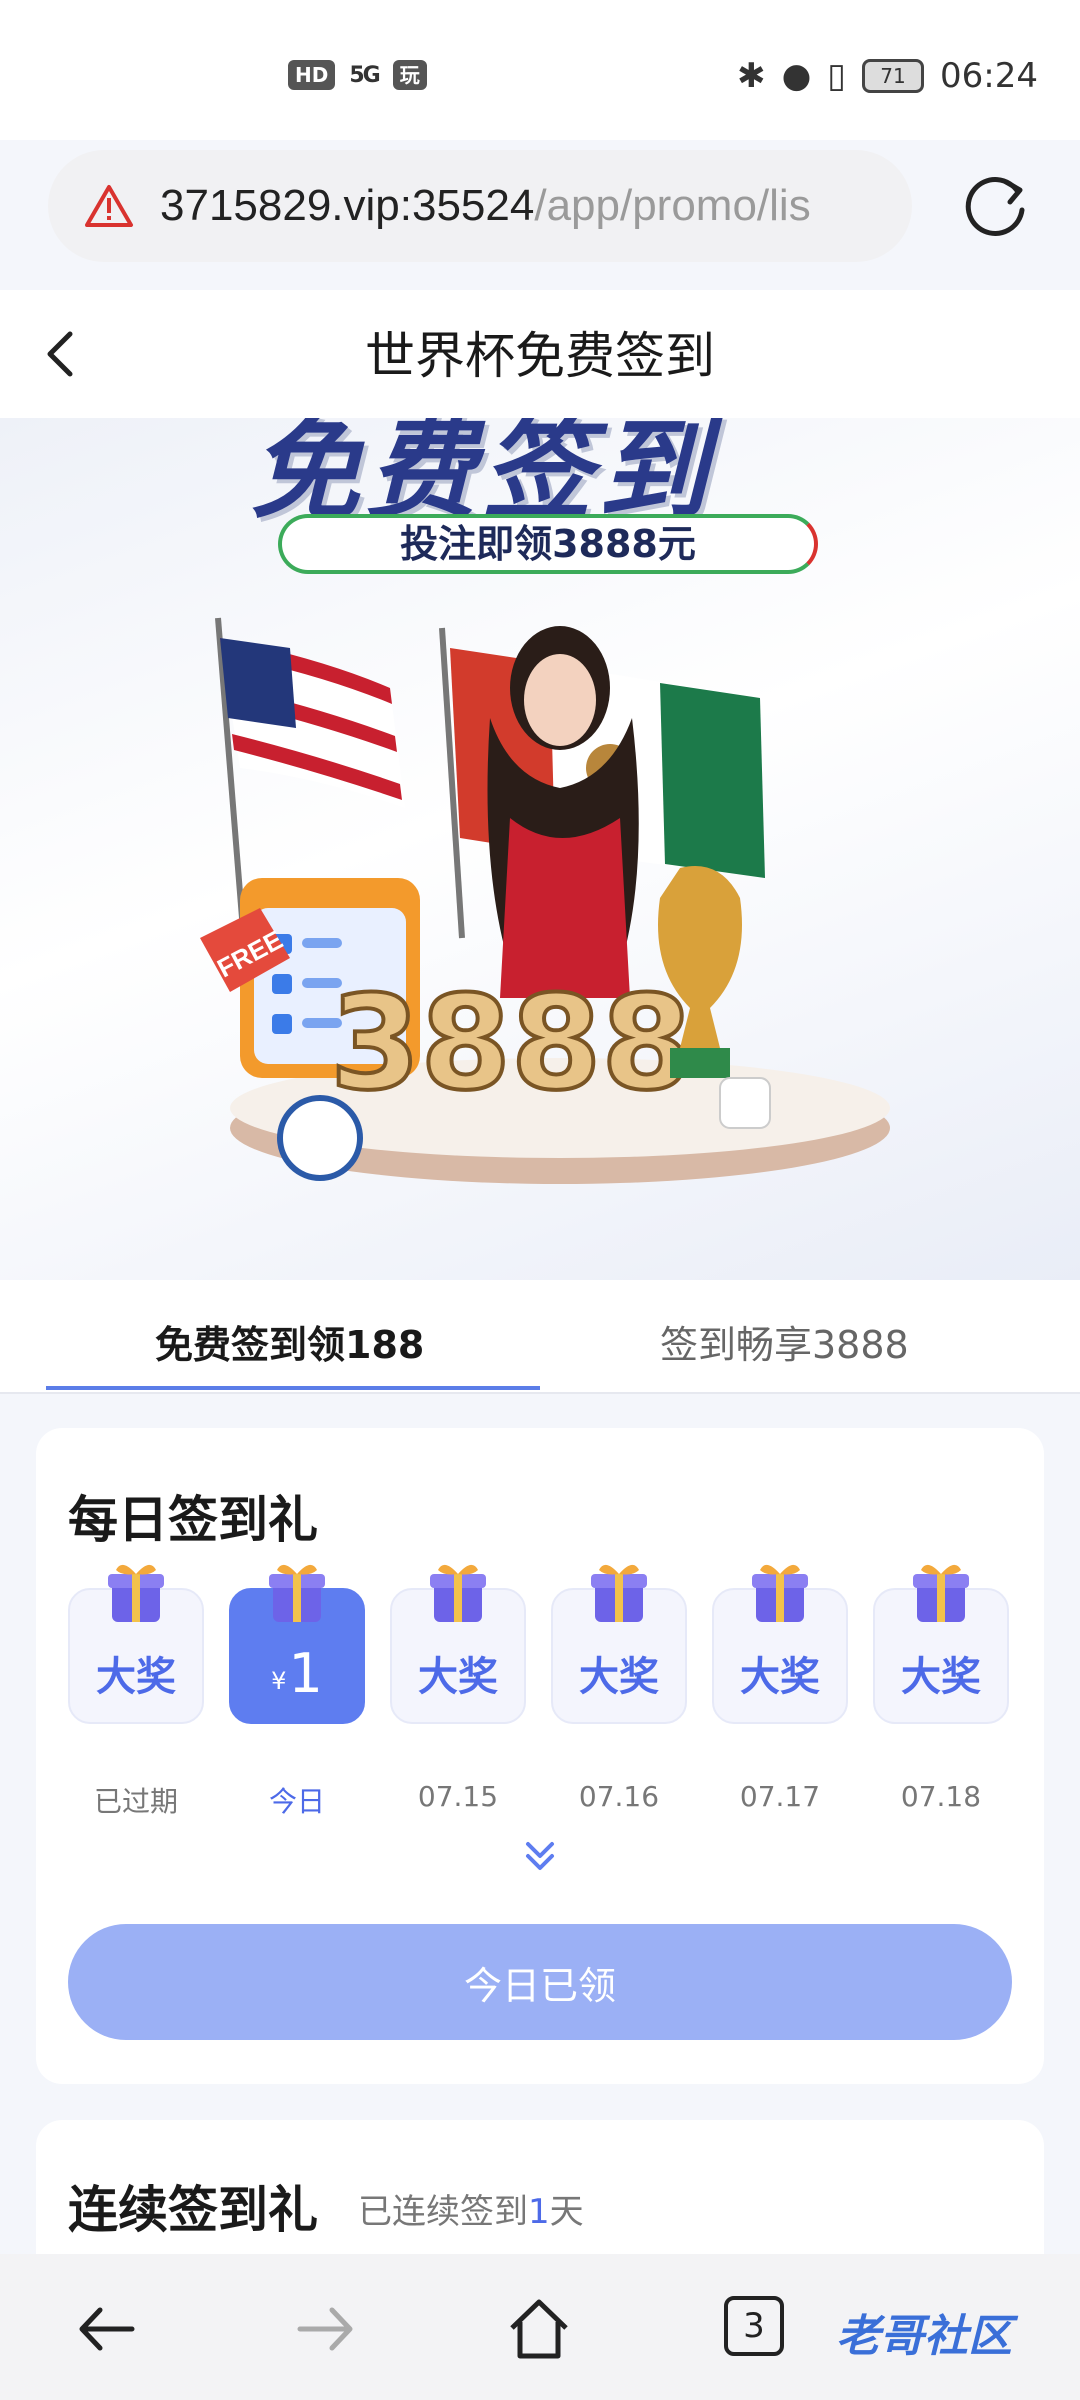 Image resolution: width=1080 pixels, height=2400 pixels. I want to click on streak-status: 已连续签到1天, so click(471, 2208).